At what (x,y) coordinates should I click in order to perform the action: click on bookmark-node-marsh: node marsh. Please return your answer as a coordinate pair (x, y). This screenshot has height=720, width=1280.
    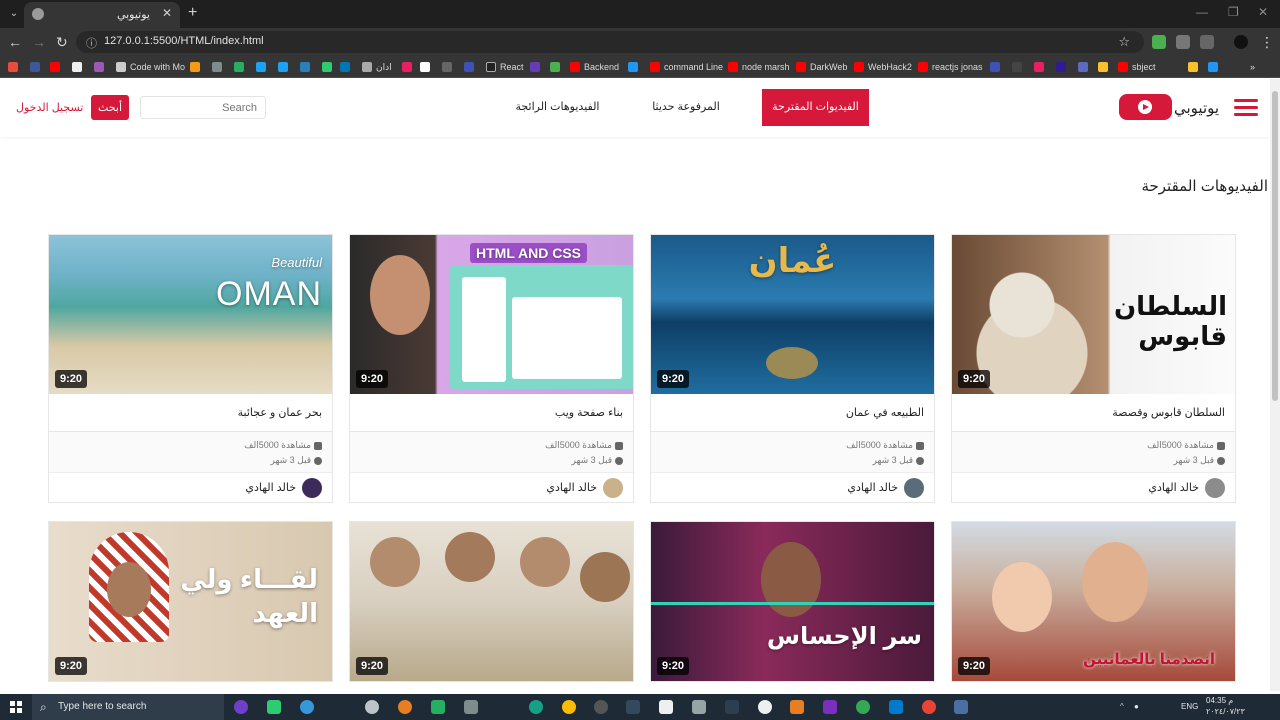
    Looking at the image, I should click on (759, 67).